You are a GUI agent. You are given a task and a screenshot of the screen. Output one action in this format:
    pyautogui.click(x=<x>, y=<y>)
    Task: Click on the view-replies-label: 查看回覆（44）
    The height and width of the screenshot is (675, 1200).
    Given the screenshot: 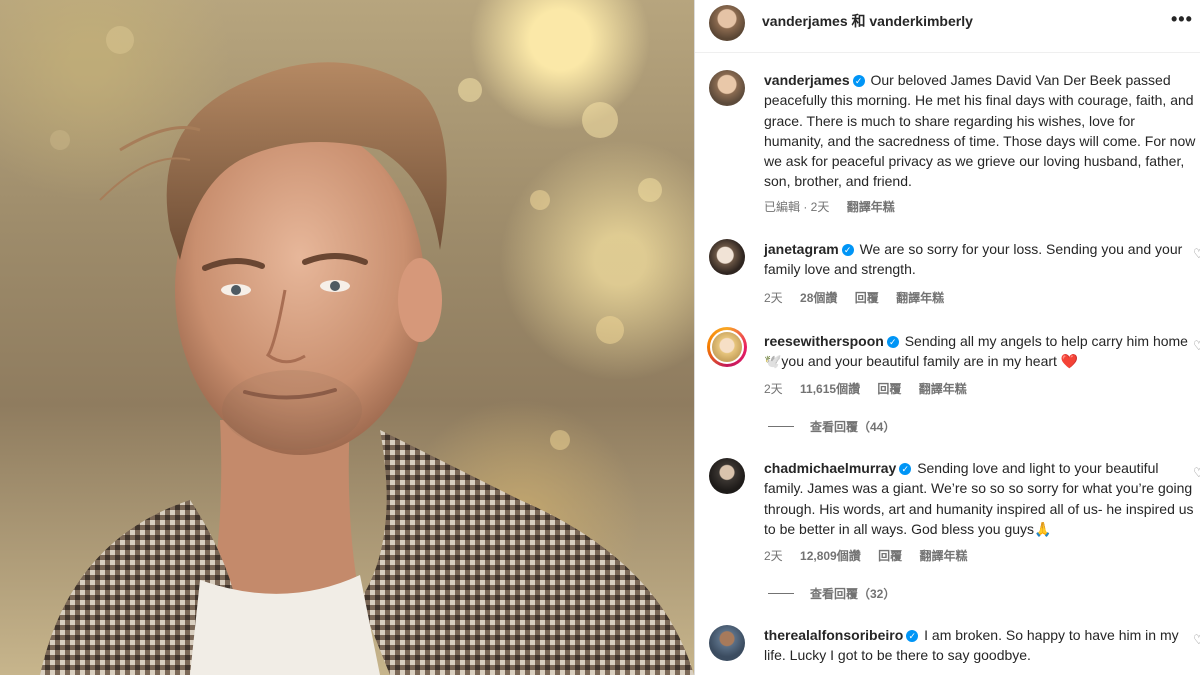 What is the action you would take?
    pyautogui.click(x=852, y=426)
    